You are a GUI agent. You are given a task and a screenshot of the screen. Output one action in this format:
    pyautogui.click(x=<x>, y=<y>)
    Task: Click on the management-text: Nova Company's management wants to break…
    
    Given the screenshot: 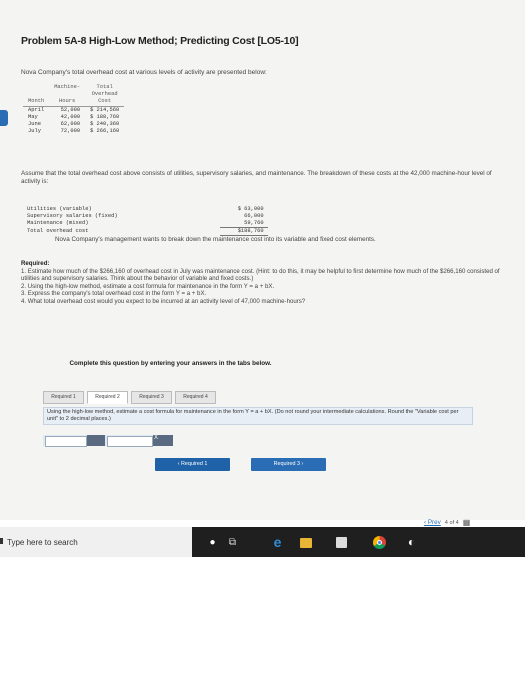 What is the action you would take?
    pyautogui.click(x=215, y=239)
    